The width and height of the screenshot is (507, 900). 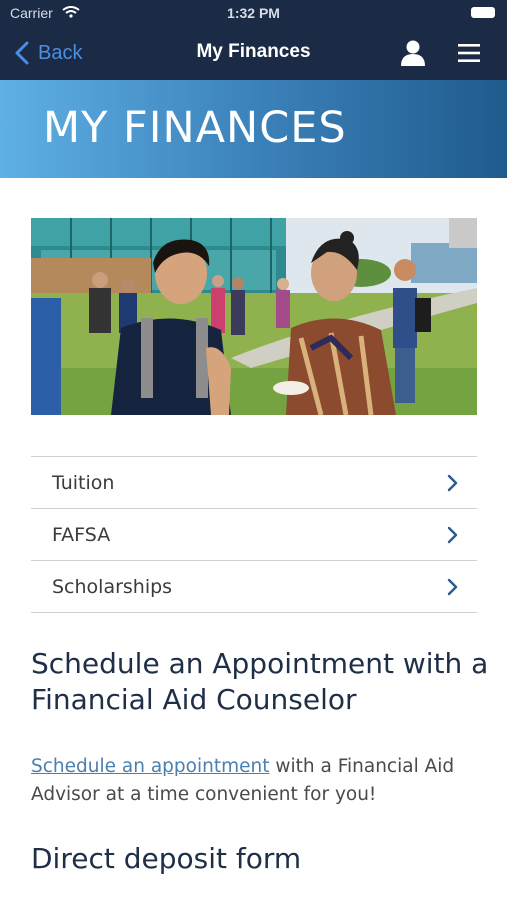 I want to click on schedule-appointment-link: Schedule an appointment, so click(x=150, y=766).